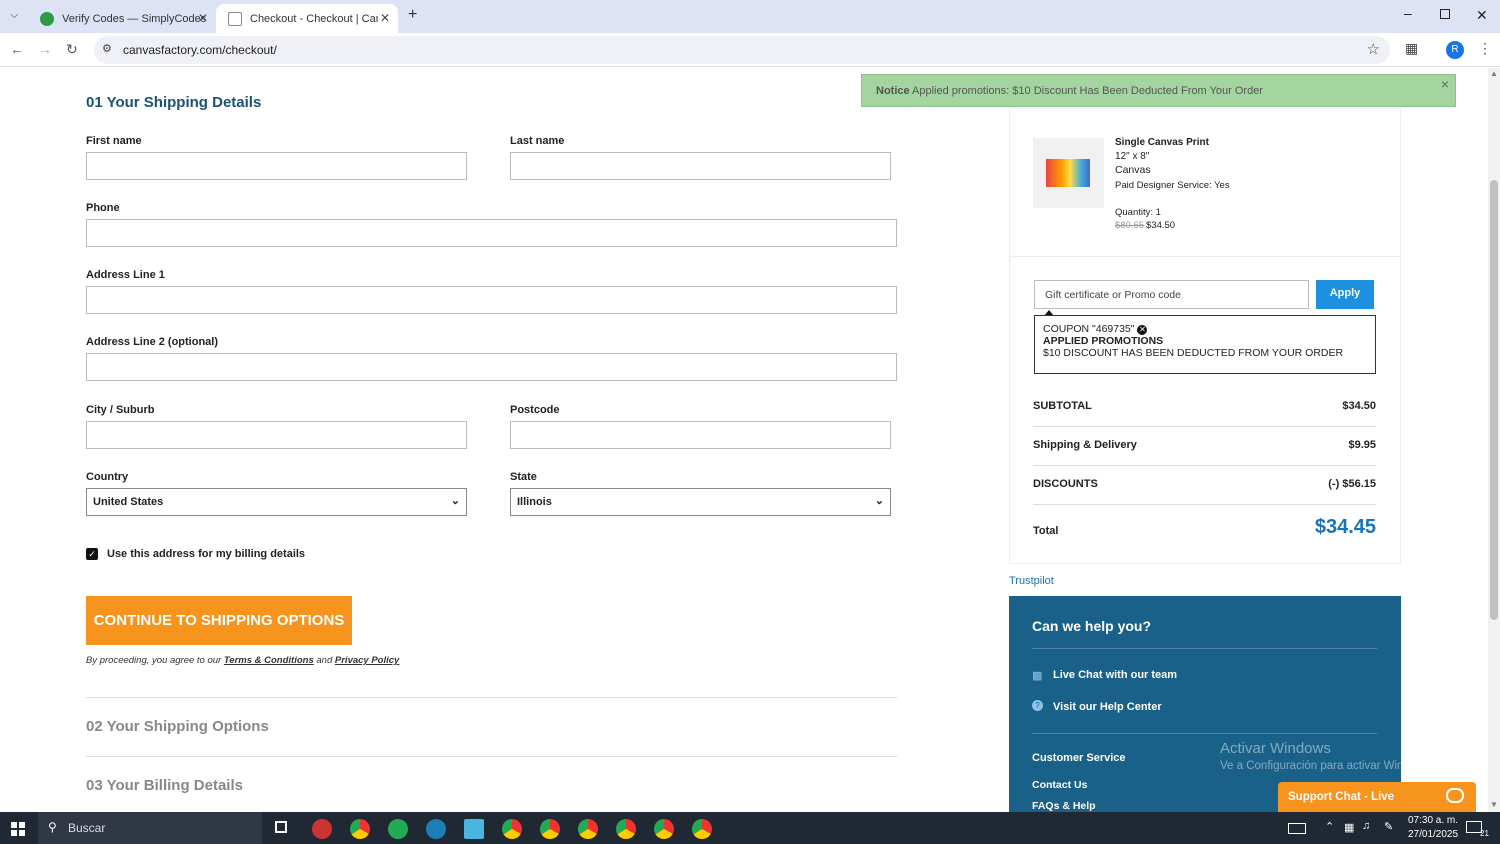  What do you see at coordinates (1037, 705) in the screenshot?
I see `help-circle-icon: ?` at bounding box center [1037, 705].